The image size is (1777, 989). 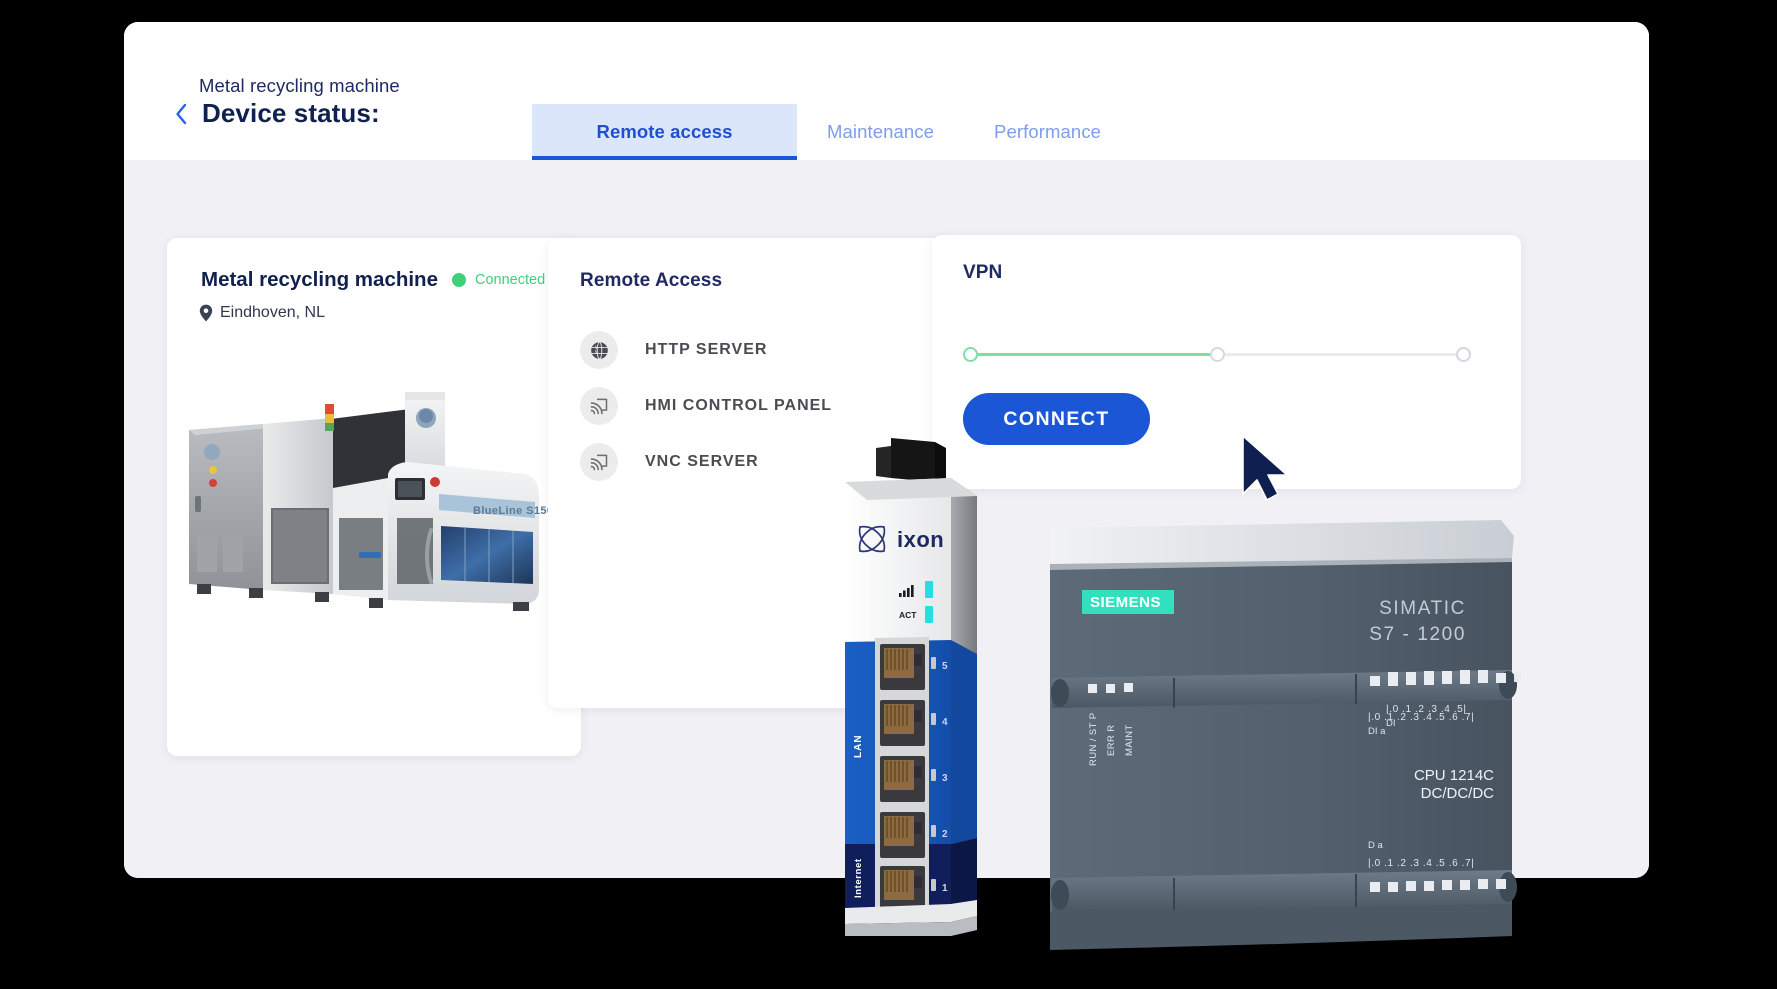 I want to click on breadcrumb: Metal recycling machine, so click(x=299, y=85).